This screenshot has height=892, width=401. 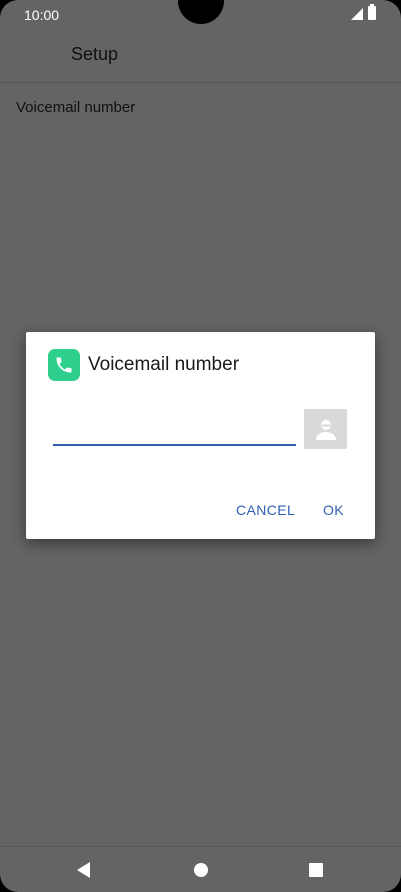 I want to click on navigation-bar, so click(x=200, y=869).